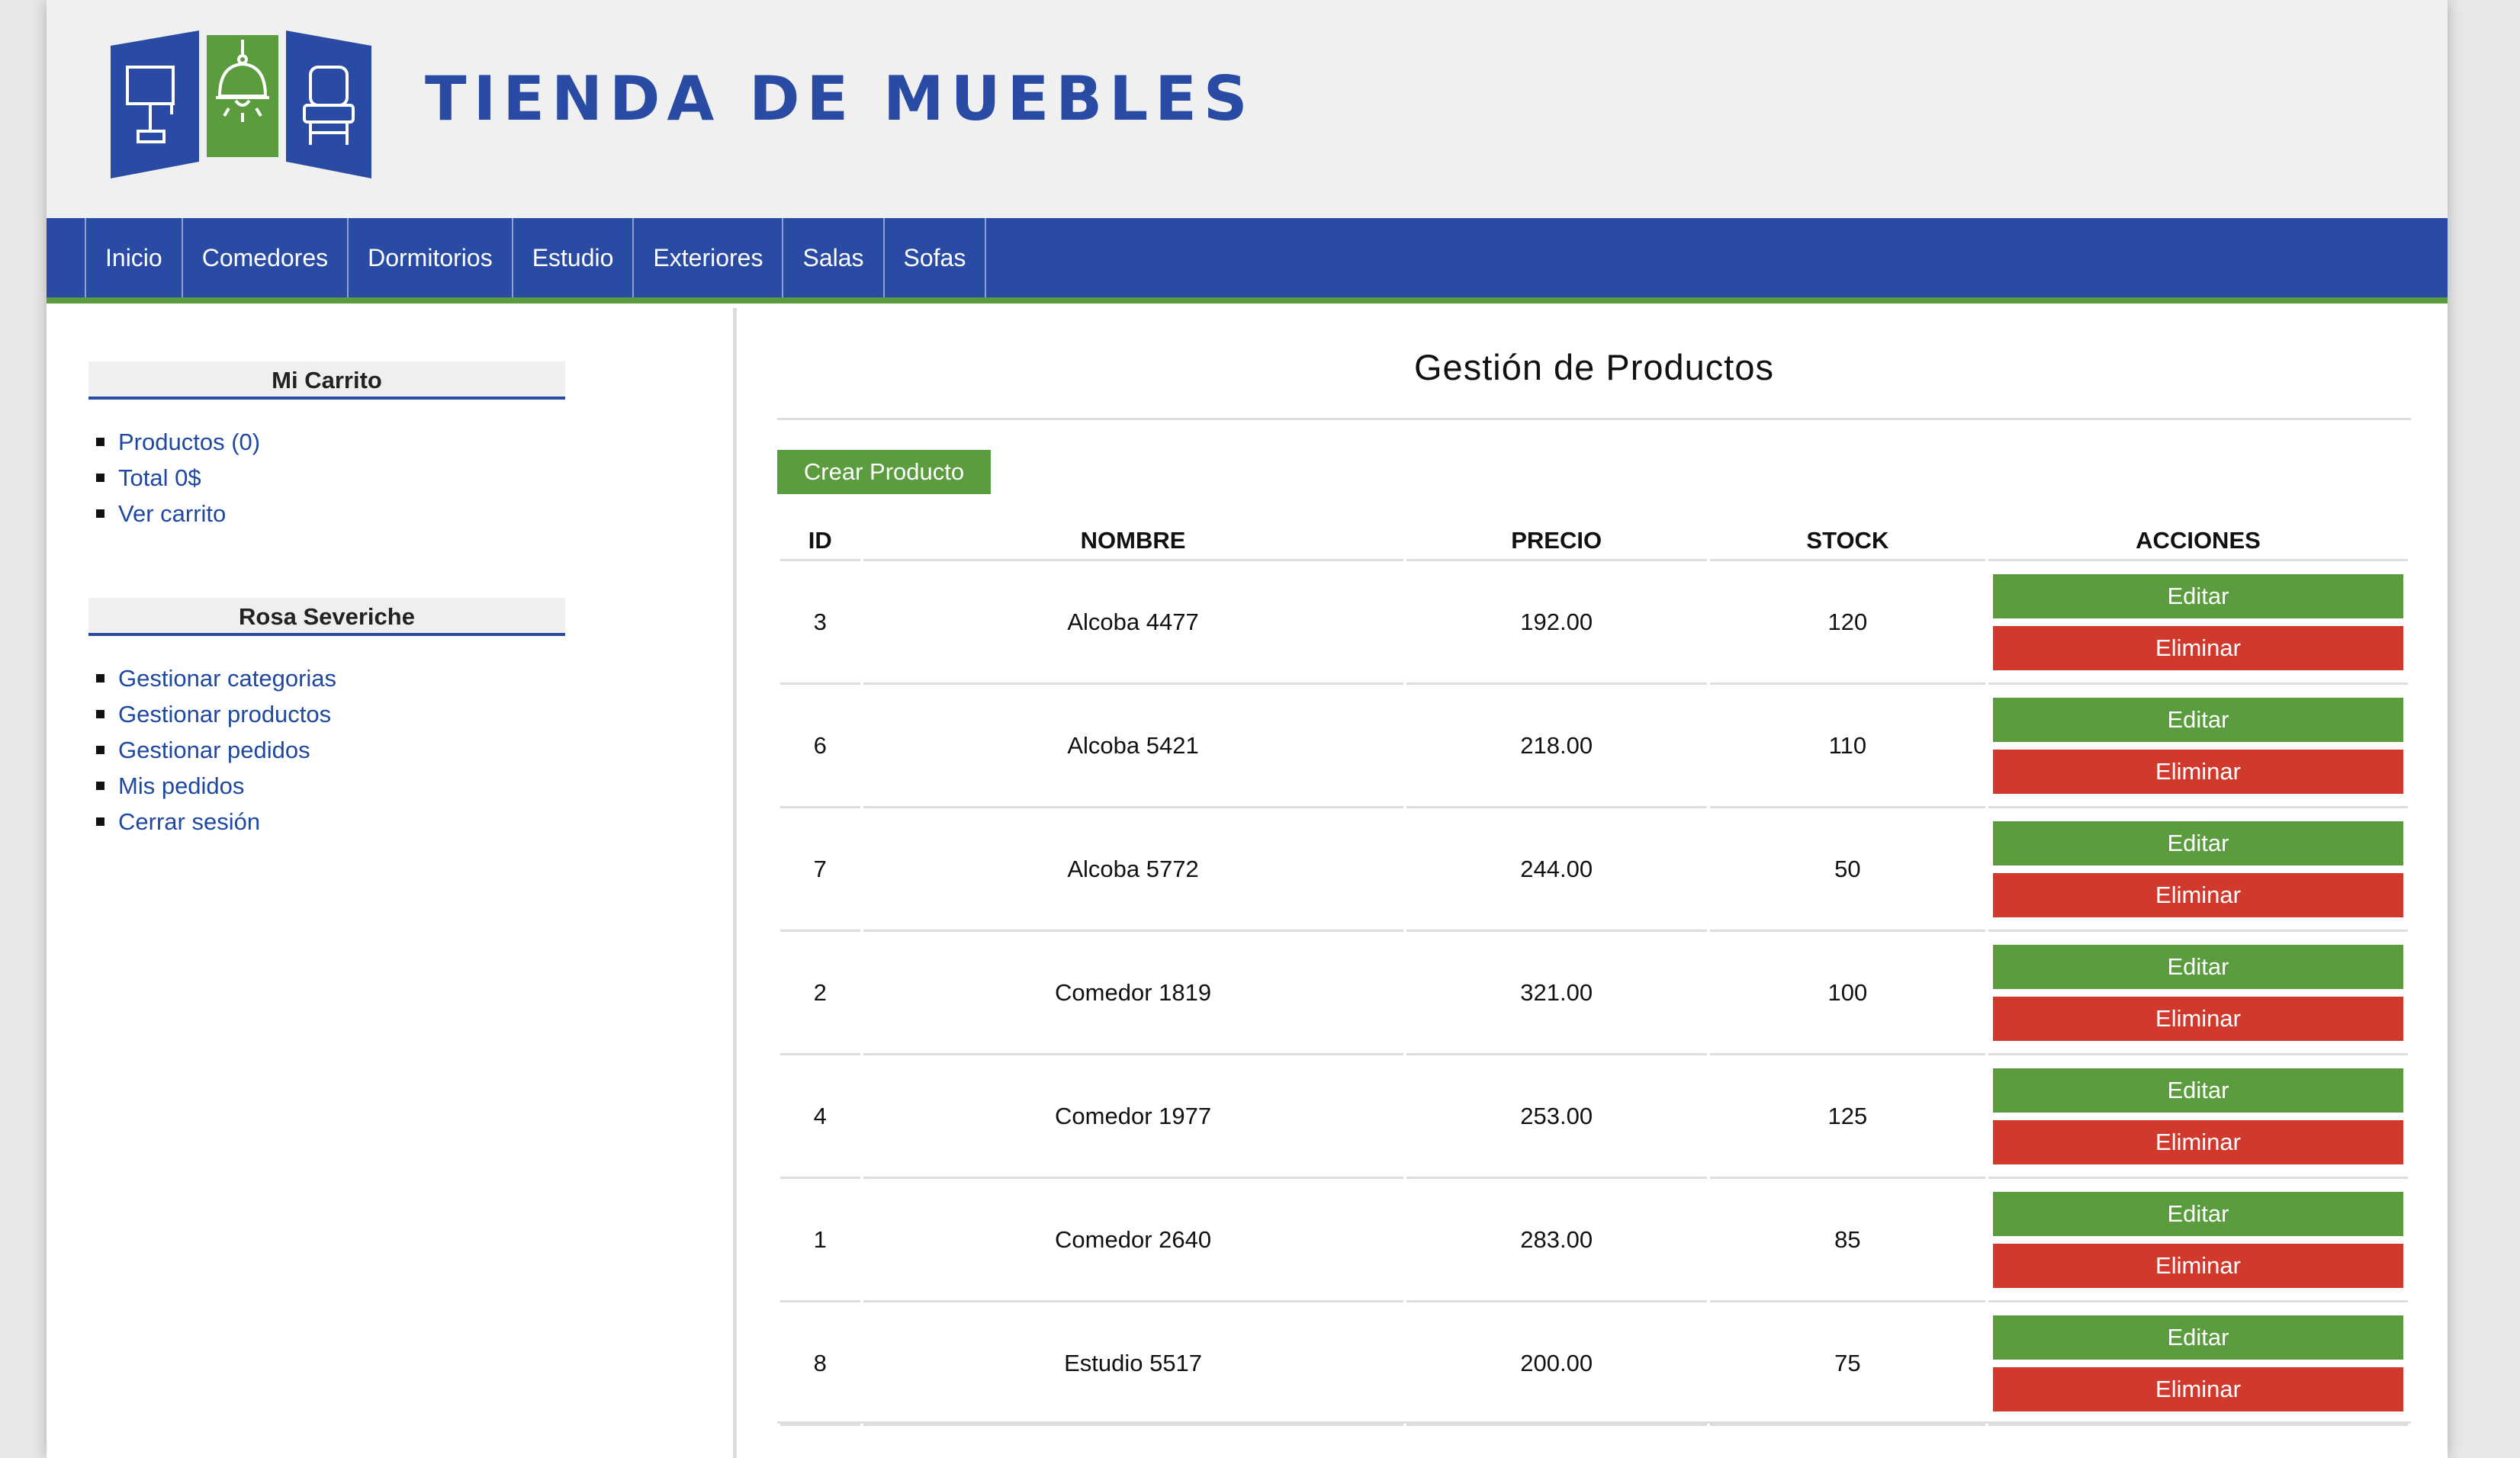 The height and width of the screenshot is (1458, 2520). What do you see at coordinates (326, 380) in the screenshot?
I see `cart-block-title: Mi Carrito` at bounding box center [326, 380].